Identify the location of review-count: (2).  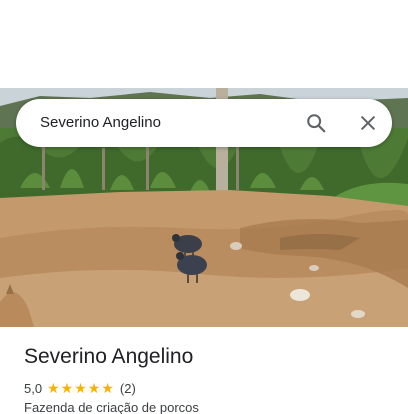
(128, 388).